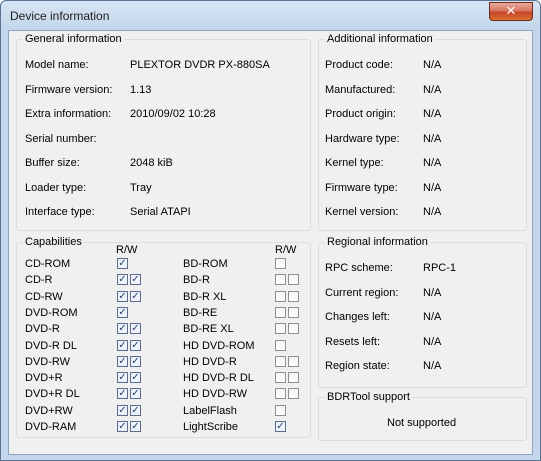 Image resolution: width=541 pixels, height=461 pixels. Describe the element at coordinates (53, 242) in the screenshot. I see `capabilities-title: Capabilities` at that location.